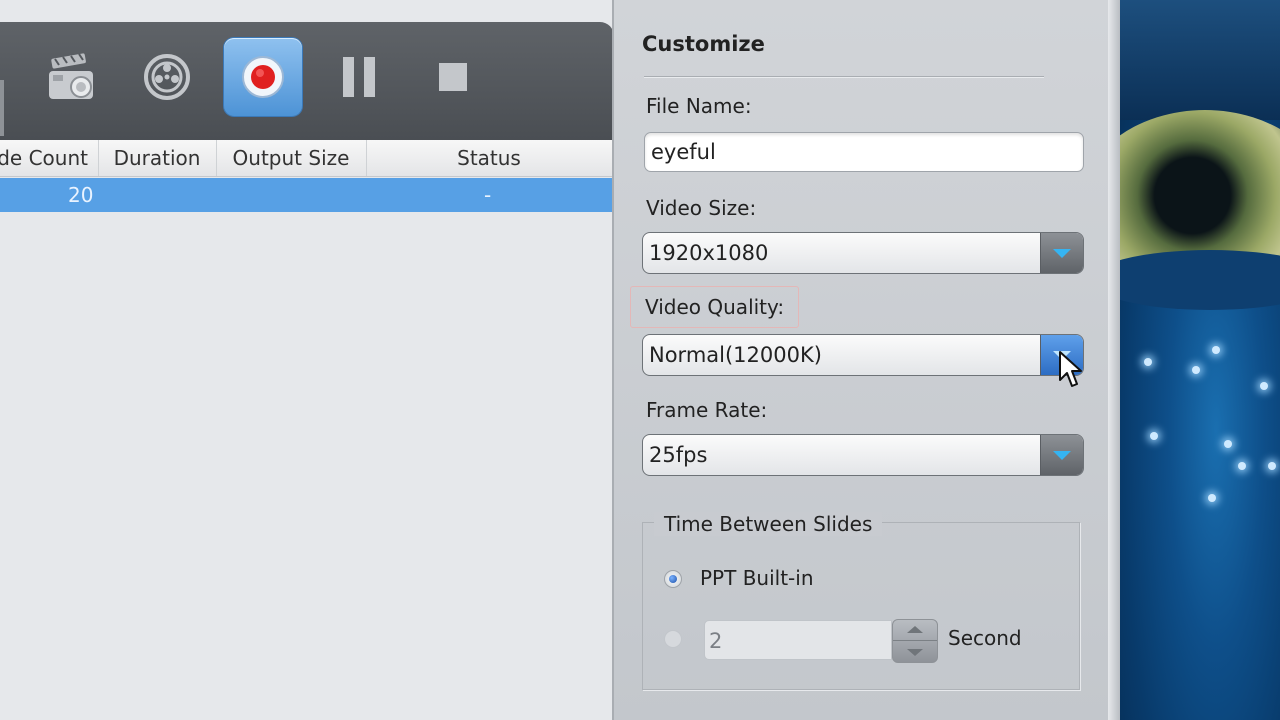  What do you see at coordinates (861, 606) in the screenshot?
I see `time-between-slides-group` at bounding box center [861, 606].